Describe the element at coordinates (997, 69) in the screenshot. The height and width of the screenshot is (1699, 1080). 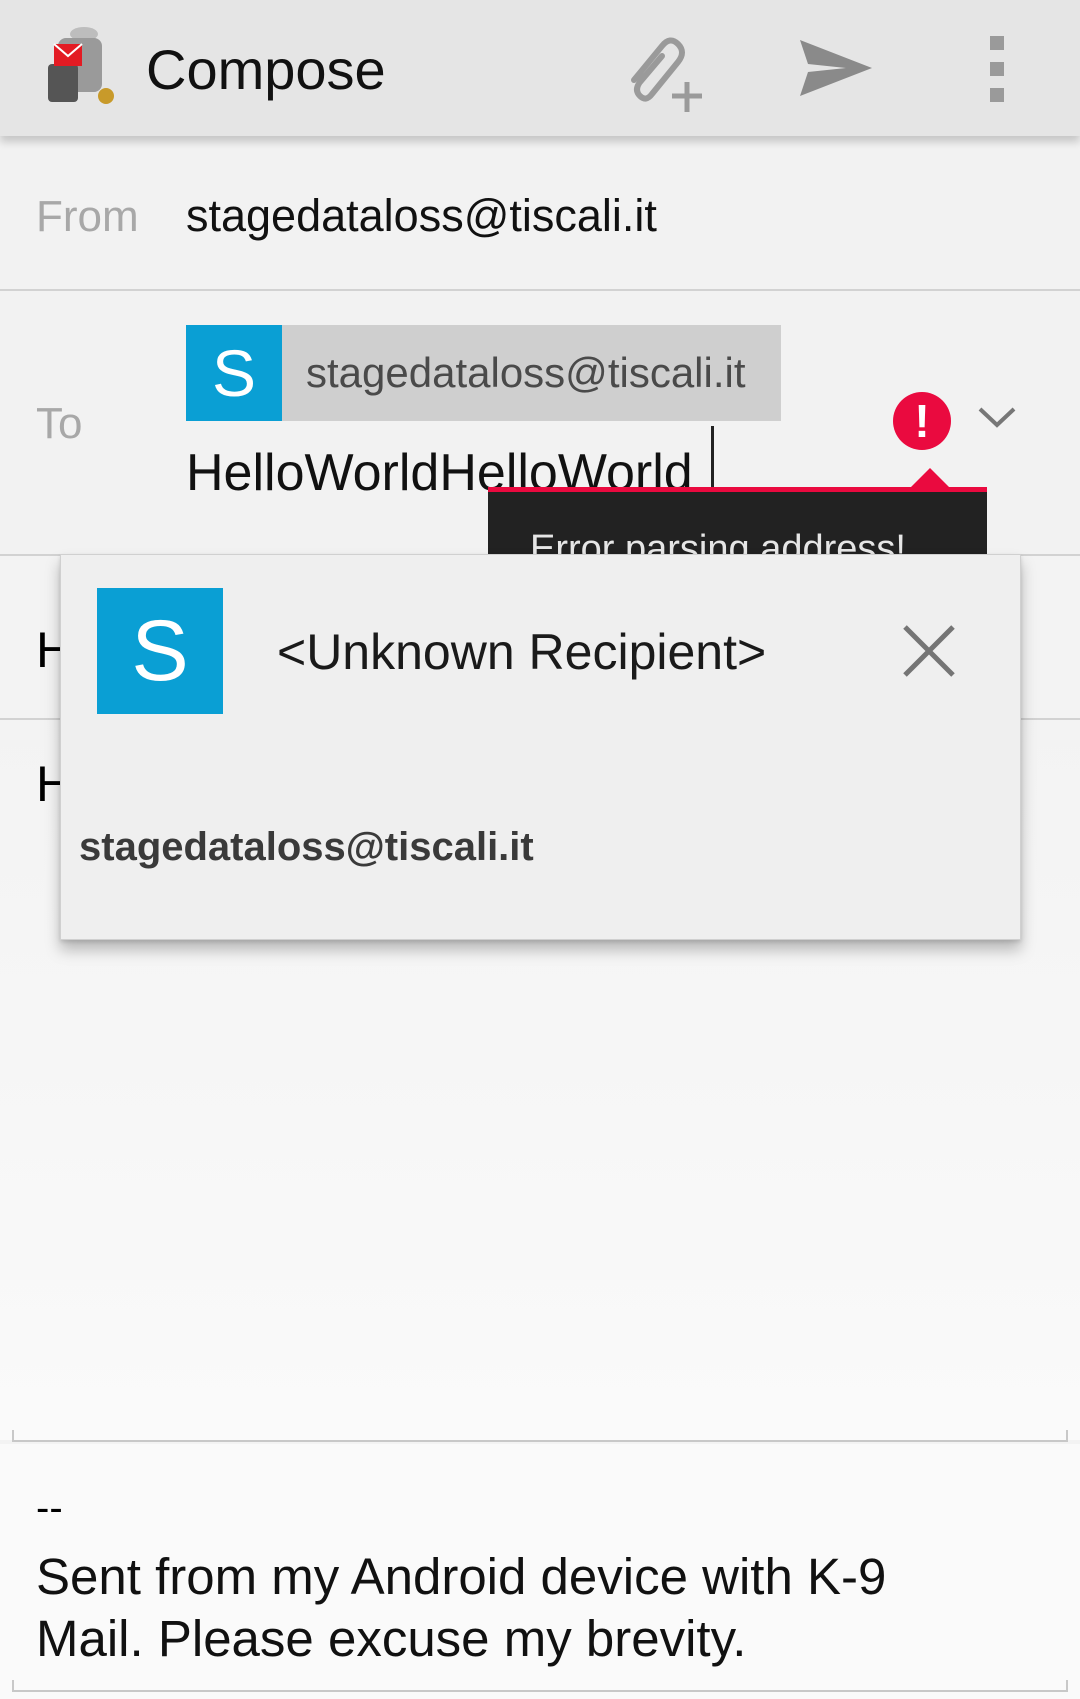
I see `overflow-menu-icon` at that location.